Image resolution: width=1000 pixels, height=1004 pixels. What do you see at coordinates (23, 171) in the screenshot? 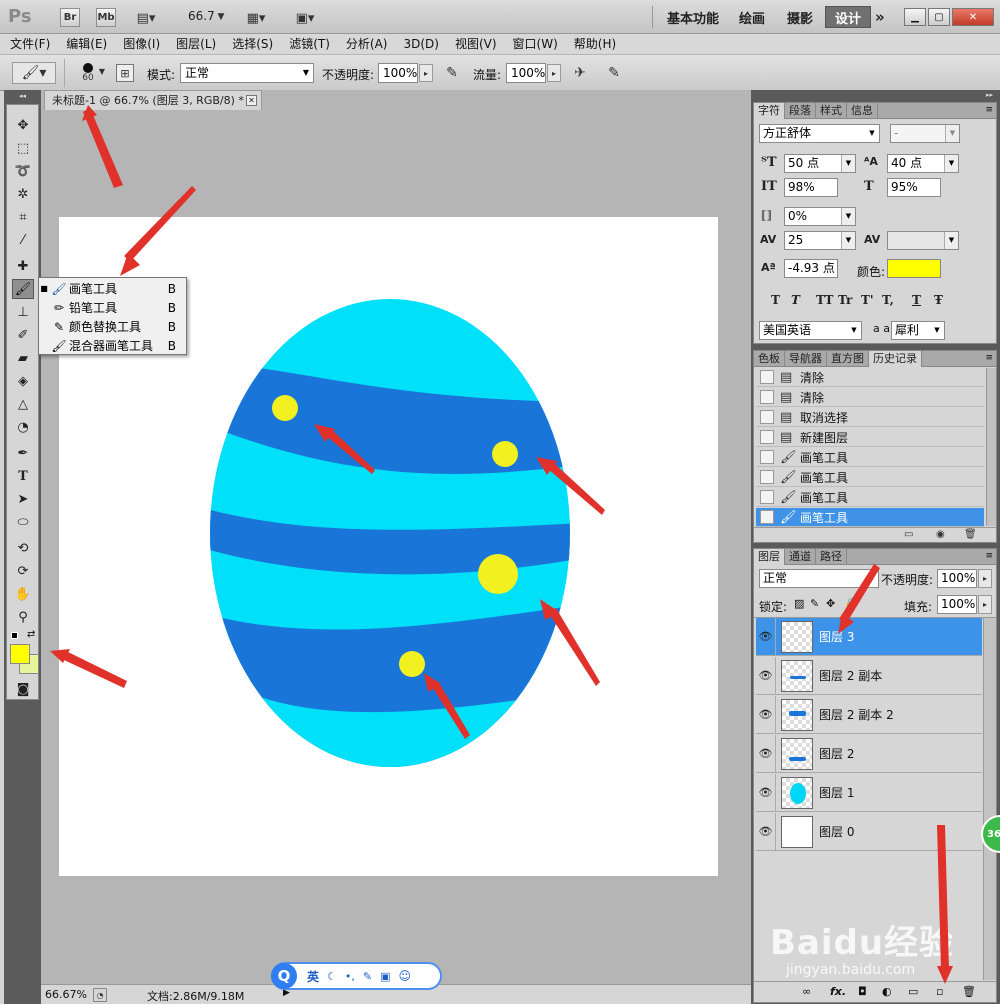
I see `lasso-tool-icon: ➰` at bounding box center [23, 171].